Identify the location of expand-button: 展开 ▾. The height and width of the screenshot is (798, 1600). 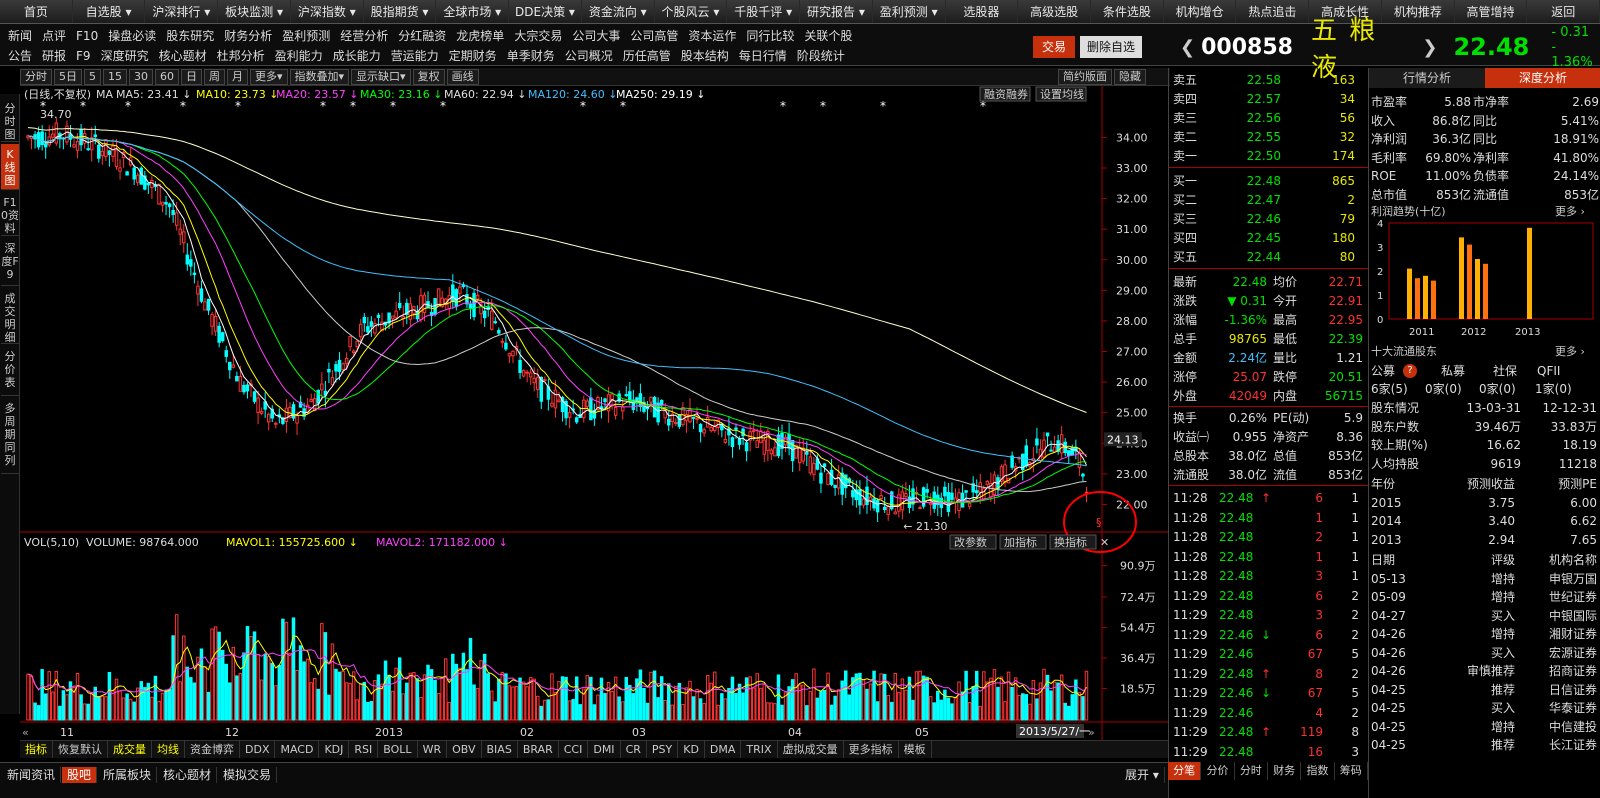
(1142, 775).